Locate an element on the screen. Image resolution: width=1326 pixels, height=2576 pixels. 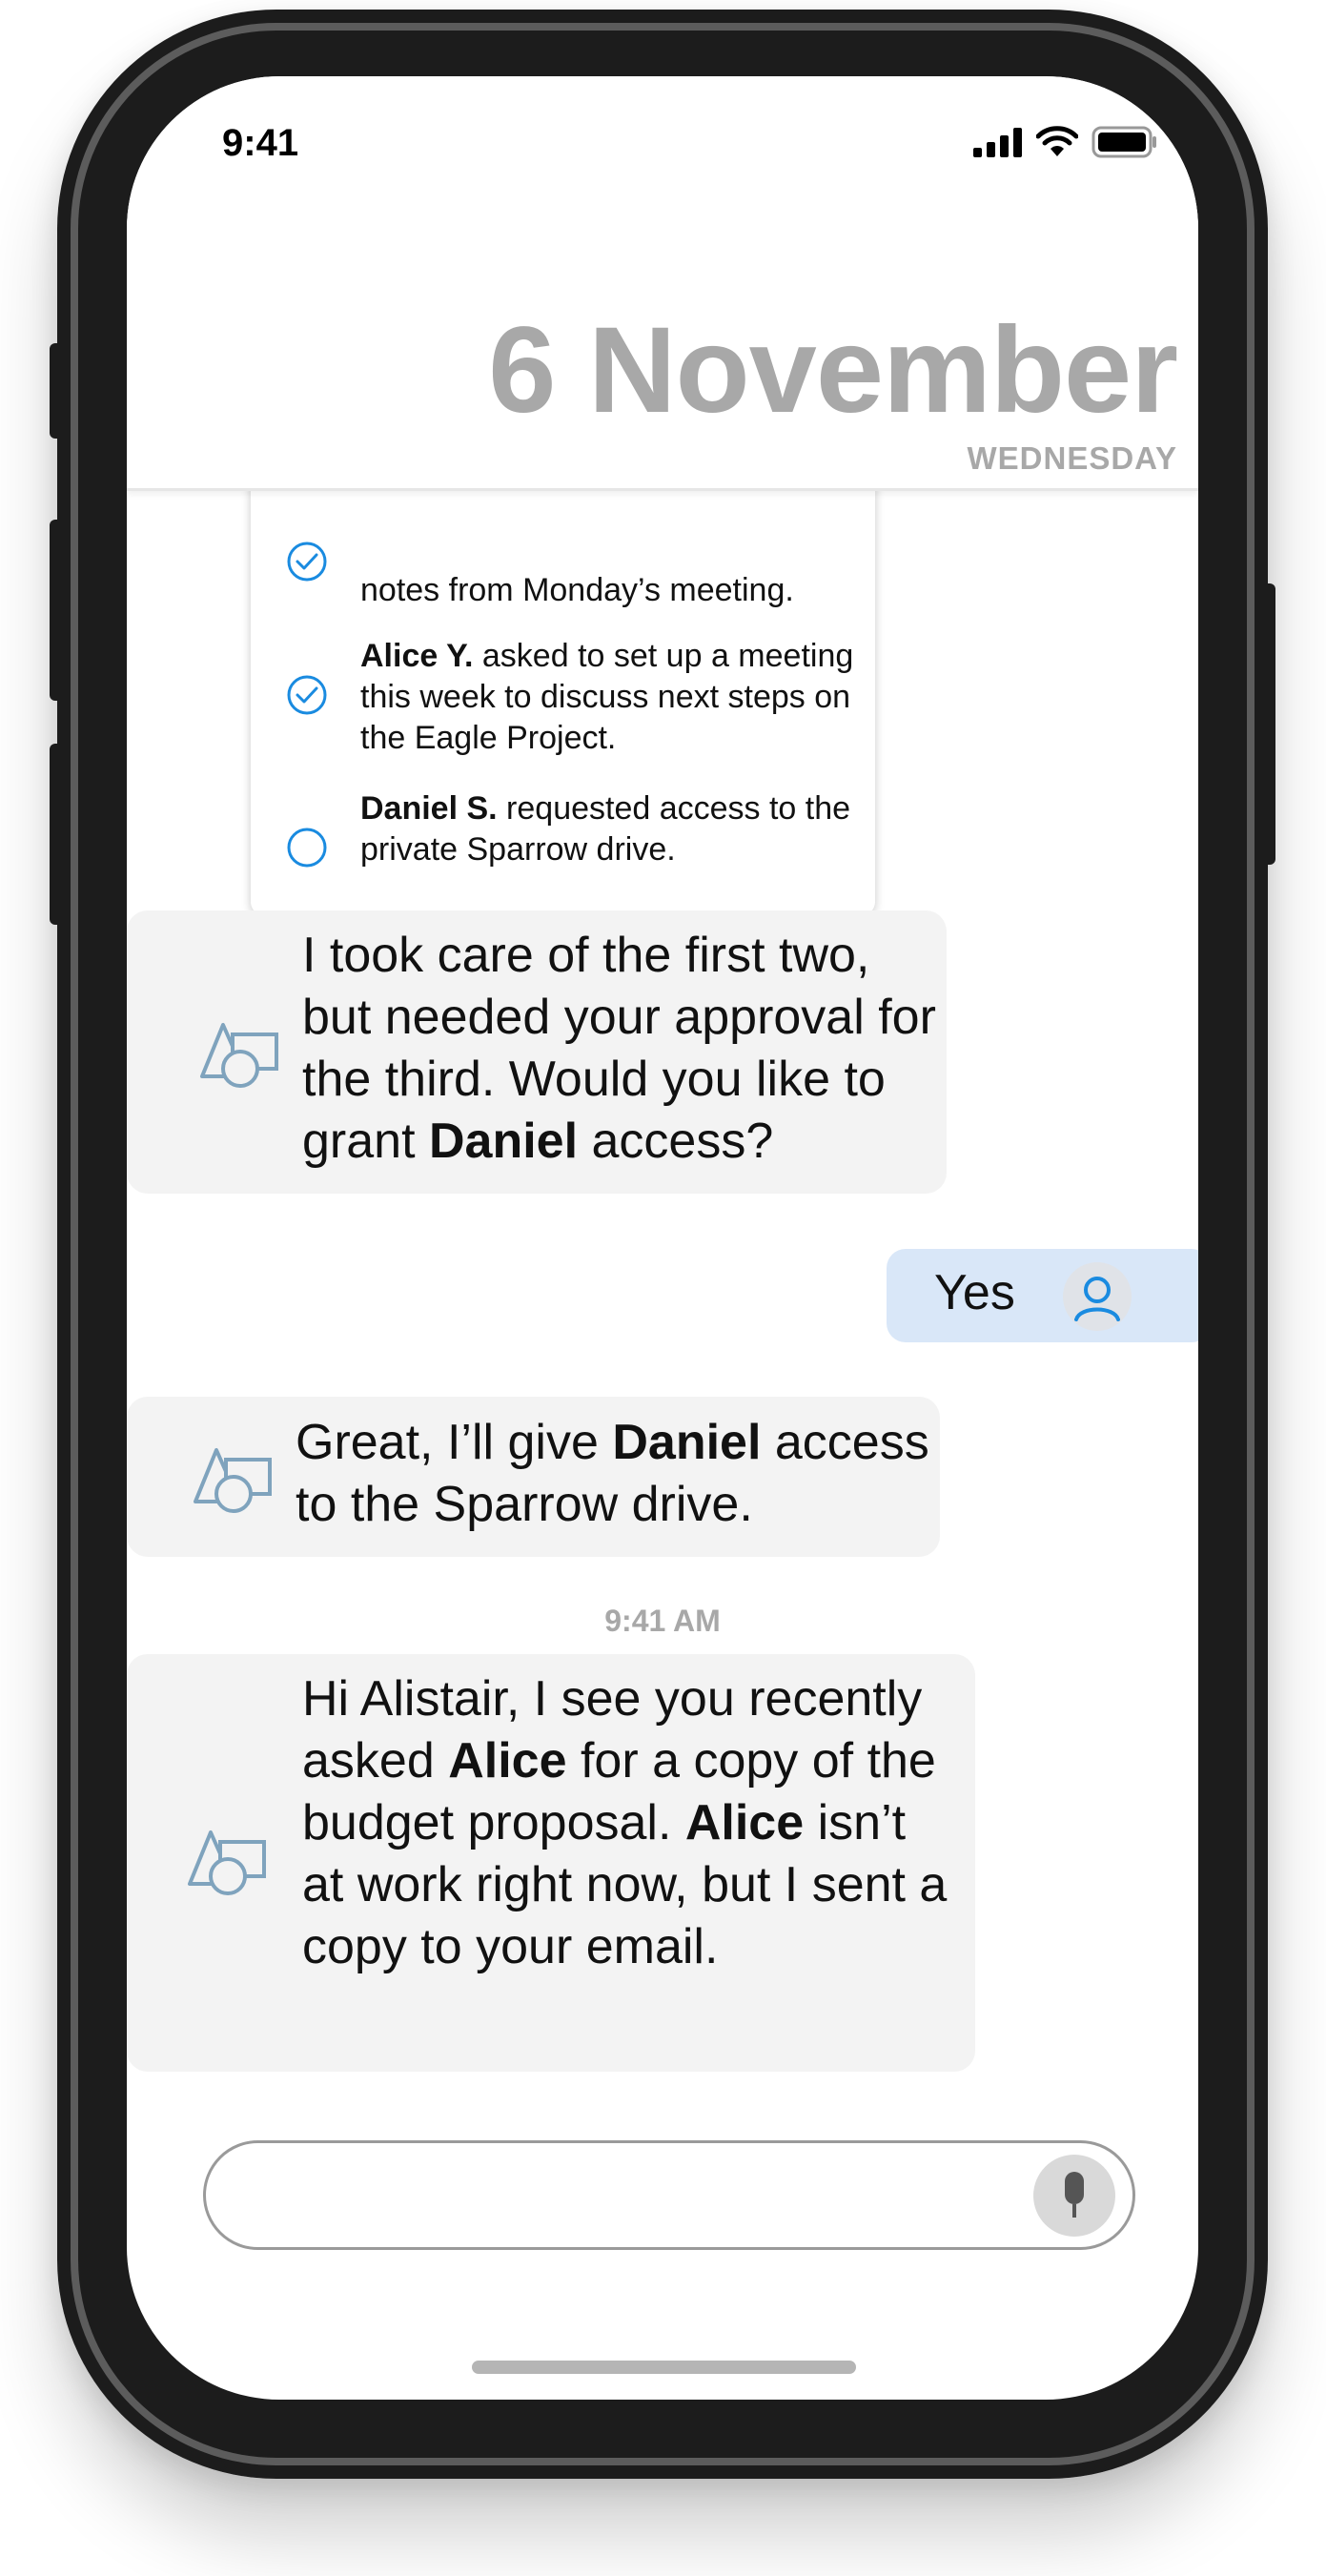
user-message-bubble: Yes is located at coordinates (1043, 1295).